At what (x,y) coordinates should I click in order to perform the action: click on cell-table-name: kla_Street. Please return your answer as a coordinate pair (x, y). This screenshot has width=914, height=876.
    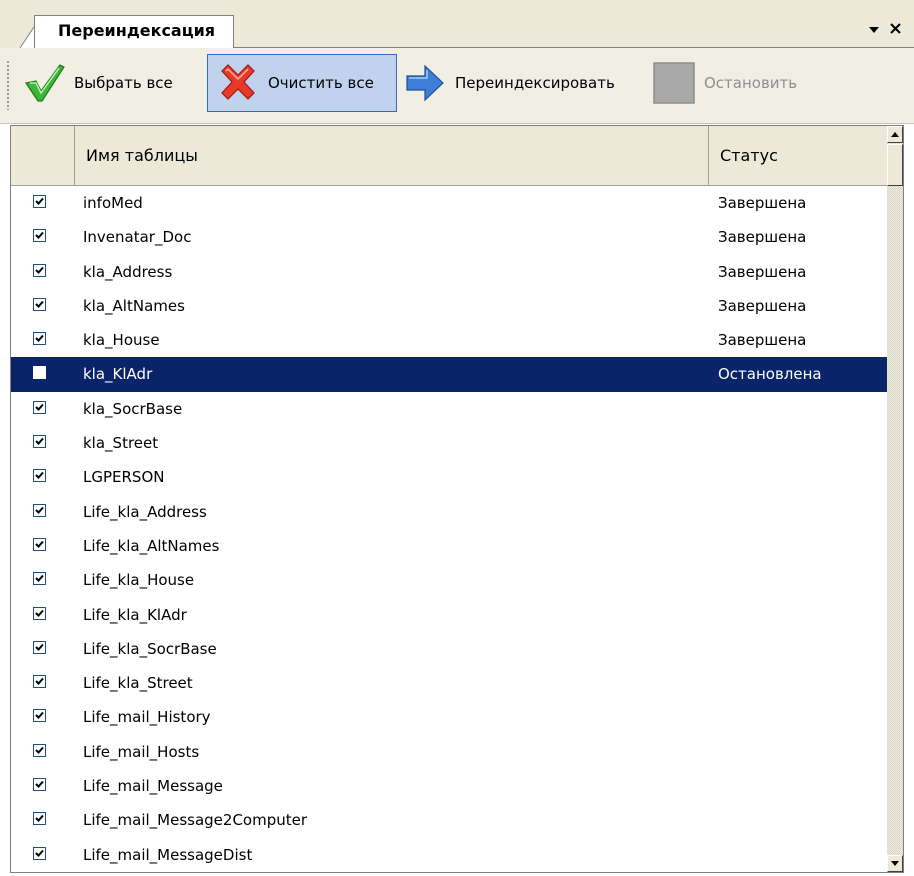
    Looking at the image, I should click on (121, 443).